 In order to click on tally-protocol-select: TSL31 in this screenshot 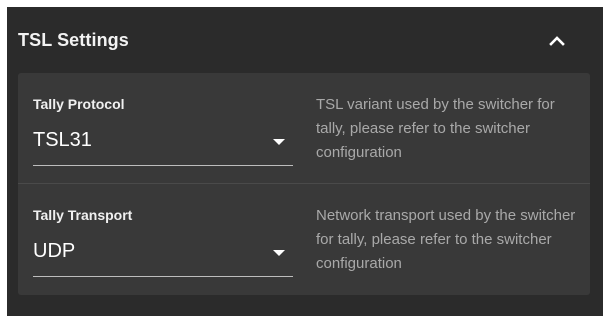, I will do `click(163, 142)`.